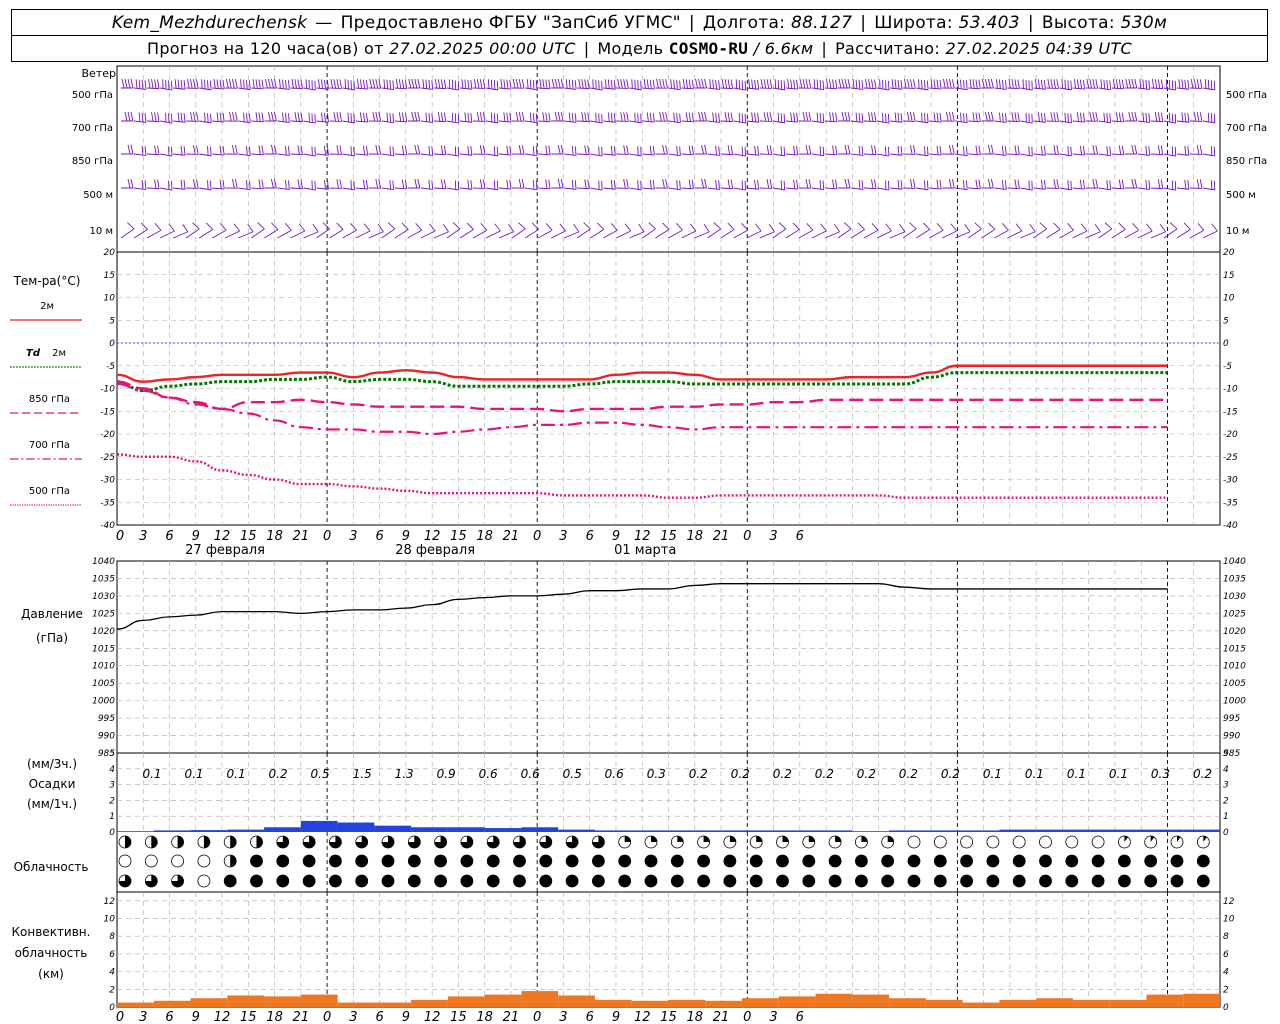 The image size is (1280, 1024). I want to click on hour-label-bottom: 0, so click(537, 1017).